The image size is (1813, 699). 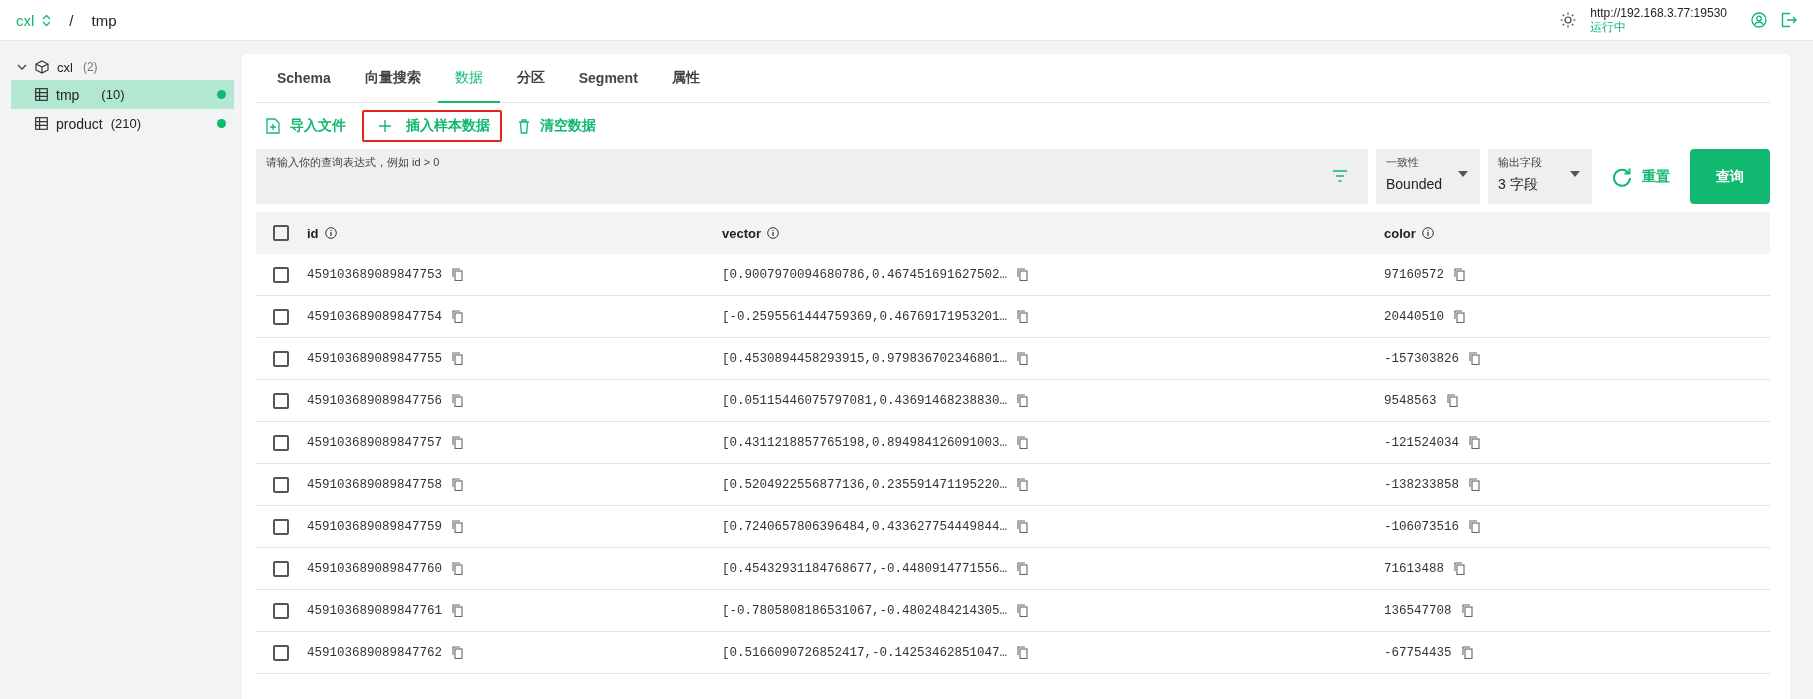 What do you see at coordinates (375, 484) in the screenshot?
I see `table-cell: 459103689089847758` at bounding box center [375, 484].